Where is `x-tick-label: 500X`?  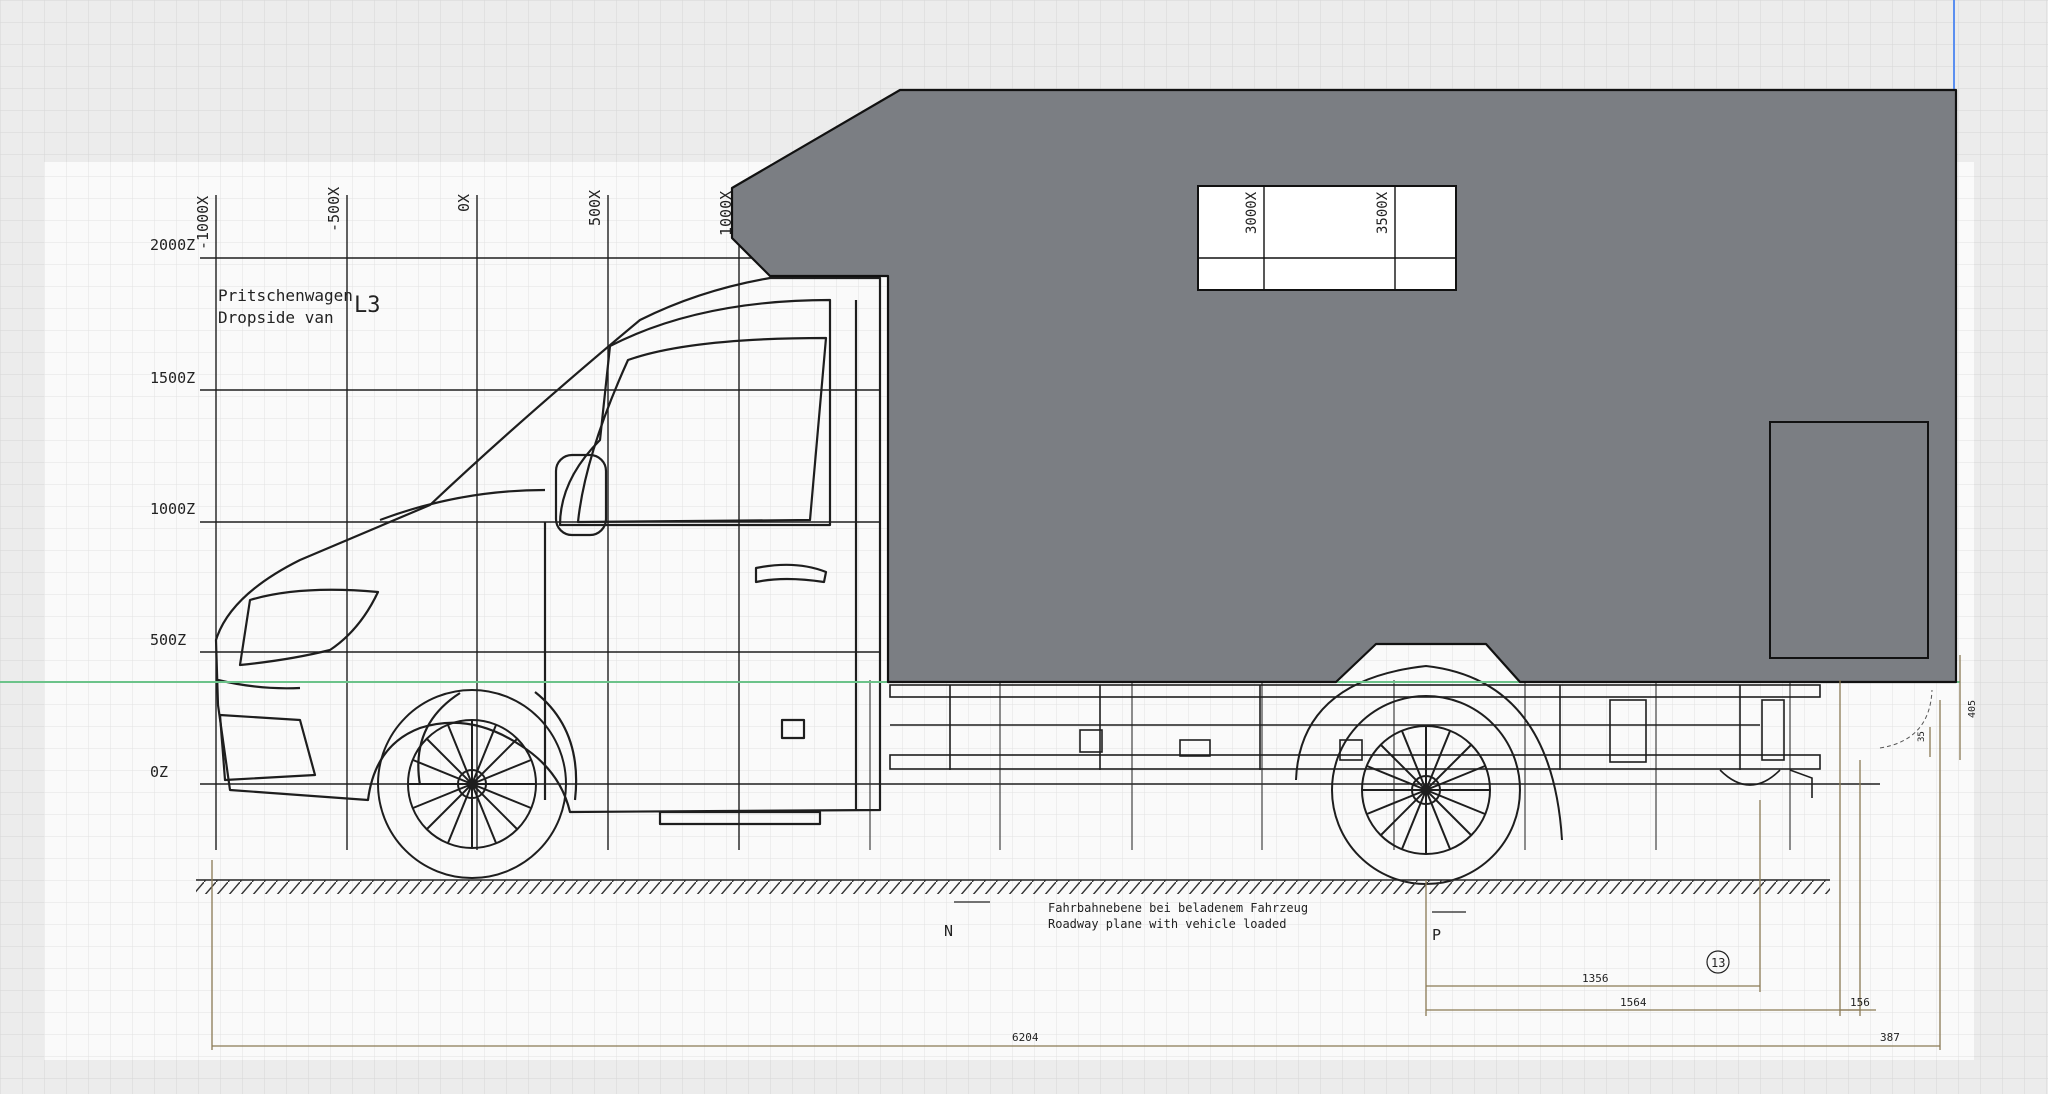
x-tick-label: 500X is located at coordinates (595, 208).